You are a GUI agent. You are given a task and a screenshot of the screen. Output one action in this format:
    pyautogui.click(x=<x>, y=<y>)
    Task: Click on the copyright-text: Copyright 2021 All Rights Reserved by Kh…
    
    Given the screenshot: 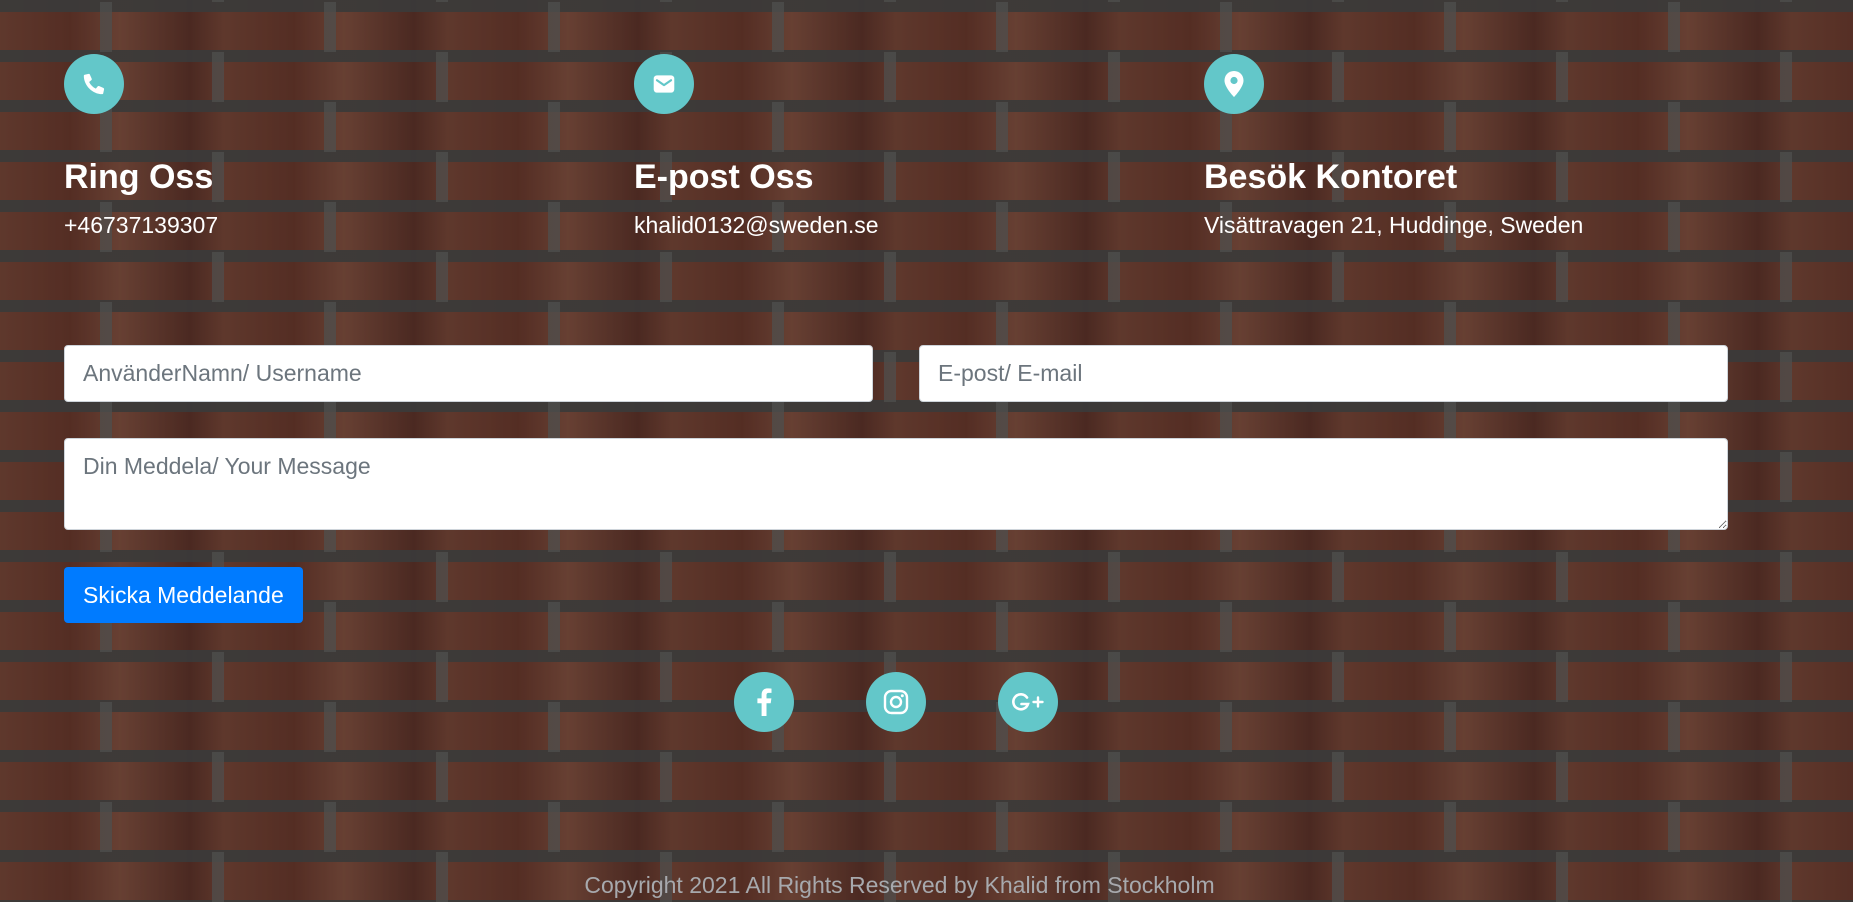 What is the action you would take?
    pyautogui.click(x=899, y=885)
    